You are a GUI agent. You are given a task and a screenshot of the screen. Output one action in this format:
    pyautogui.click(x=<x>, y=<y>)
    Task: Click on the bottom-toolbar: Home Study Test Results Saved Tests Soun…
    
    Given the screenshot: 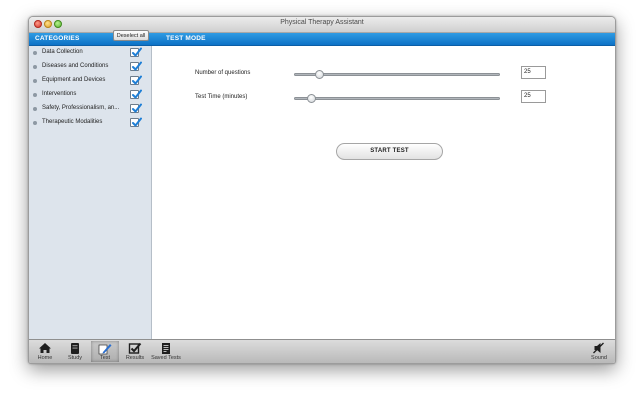 What is the action you would take?
    pyautogui.click(x=322, y=351)
    